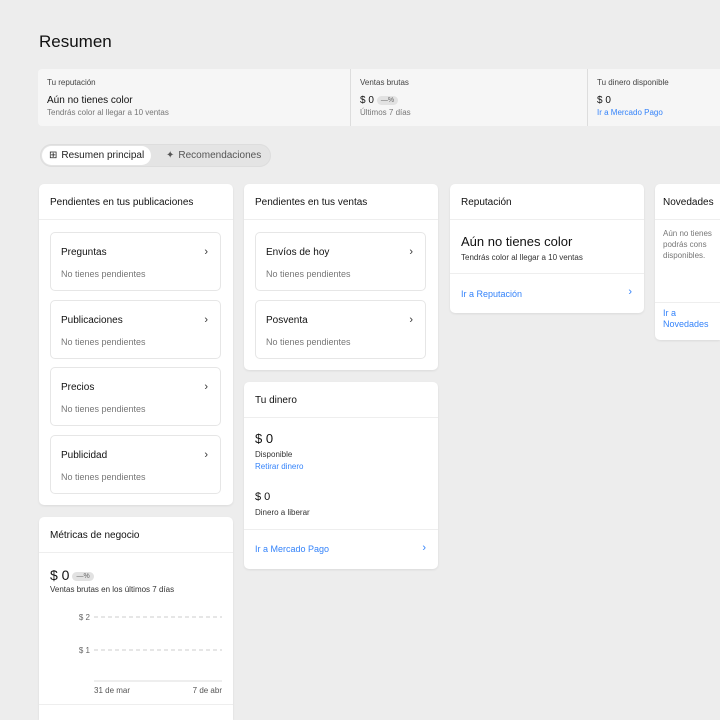 The height and width of the screenshot is (720, 720). Describe the element at coordinates (687, 202) in the screenshot. I see `card-title: Novedades` at that location.